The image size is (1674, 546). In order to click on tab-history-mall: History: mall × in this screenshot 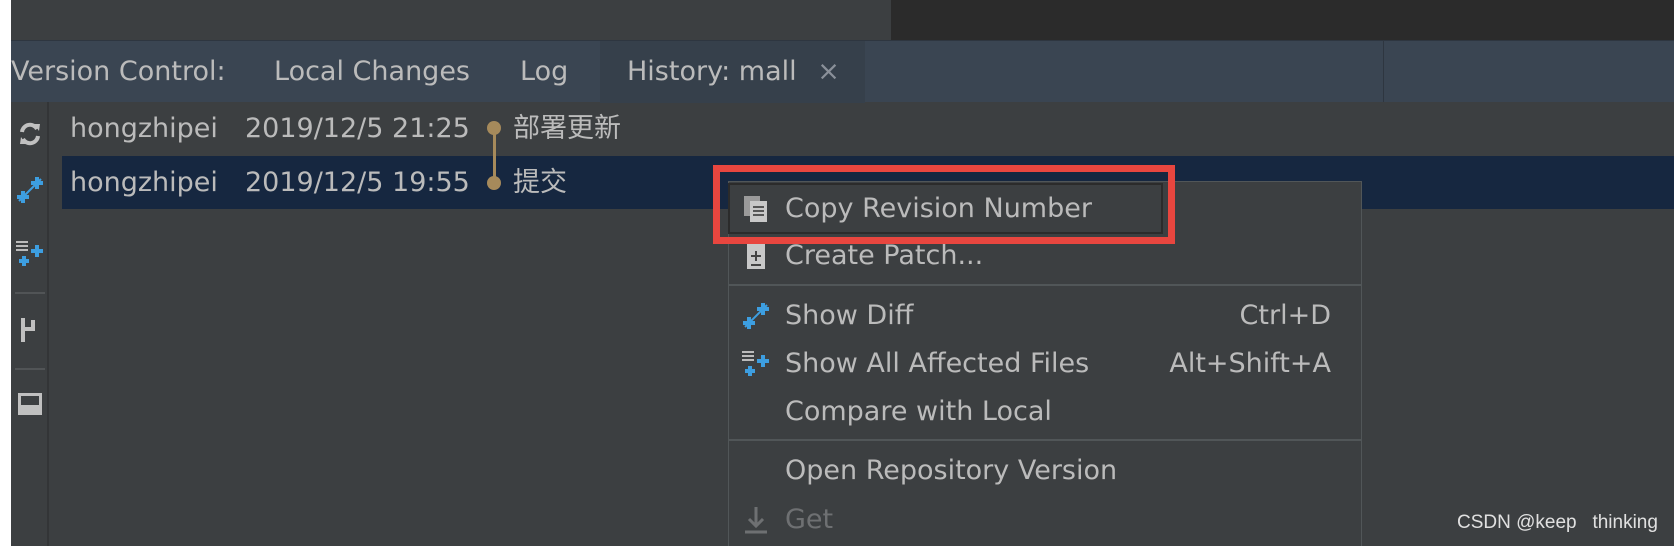, I will do `click(732, 72)`.